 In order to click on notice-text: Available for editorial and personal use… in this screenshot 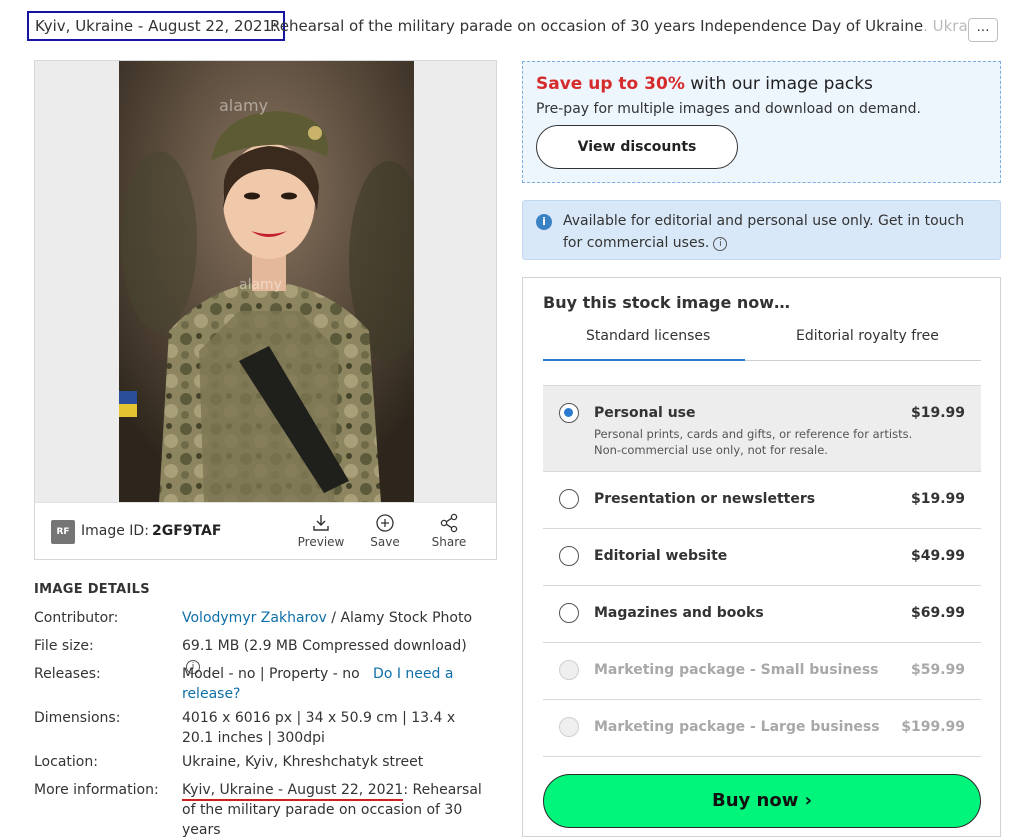, I will do `click(773, 232)`.